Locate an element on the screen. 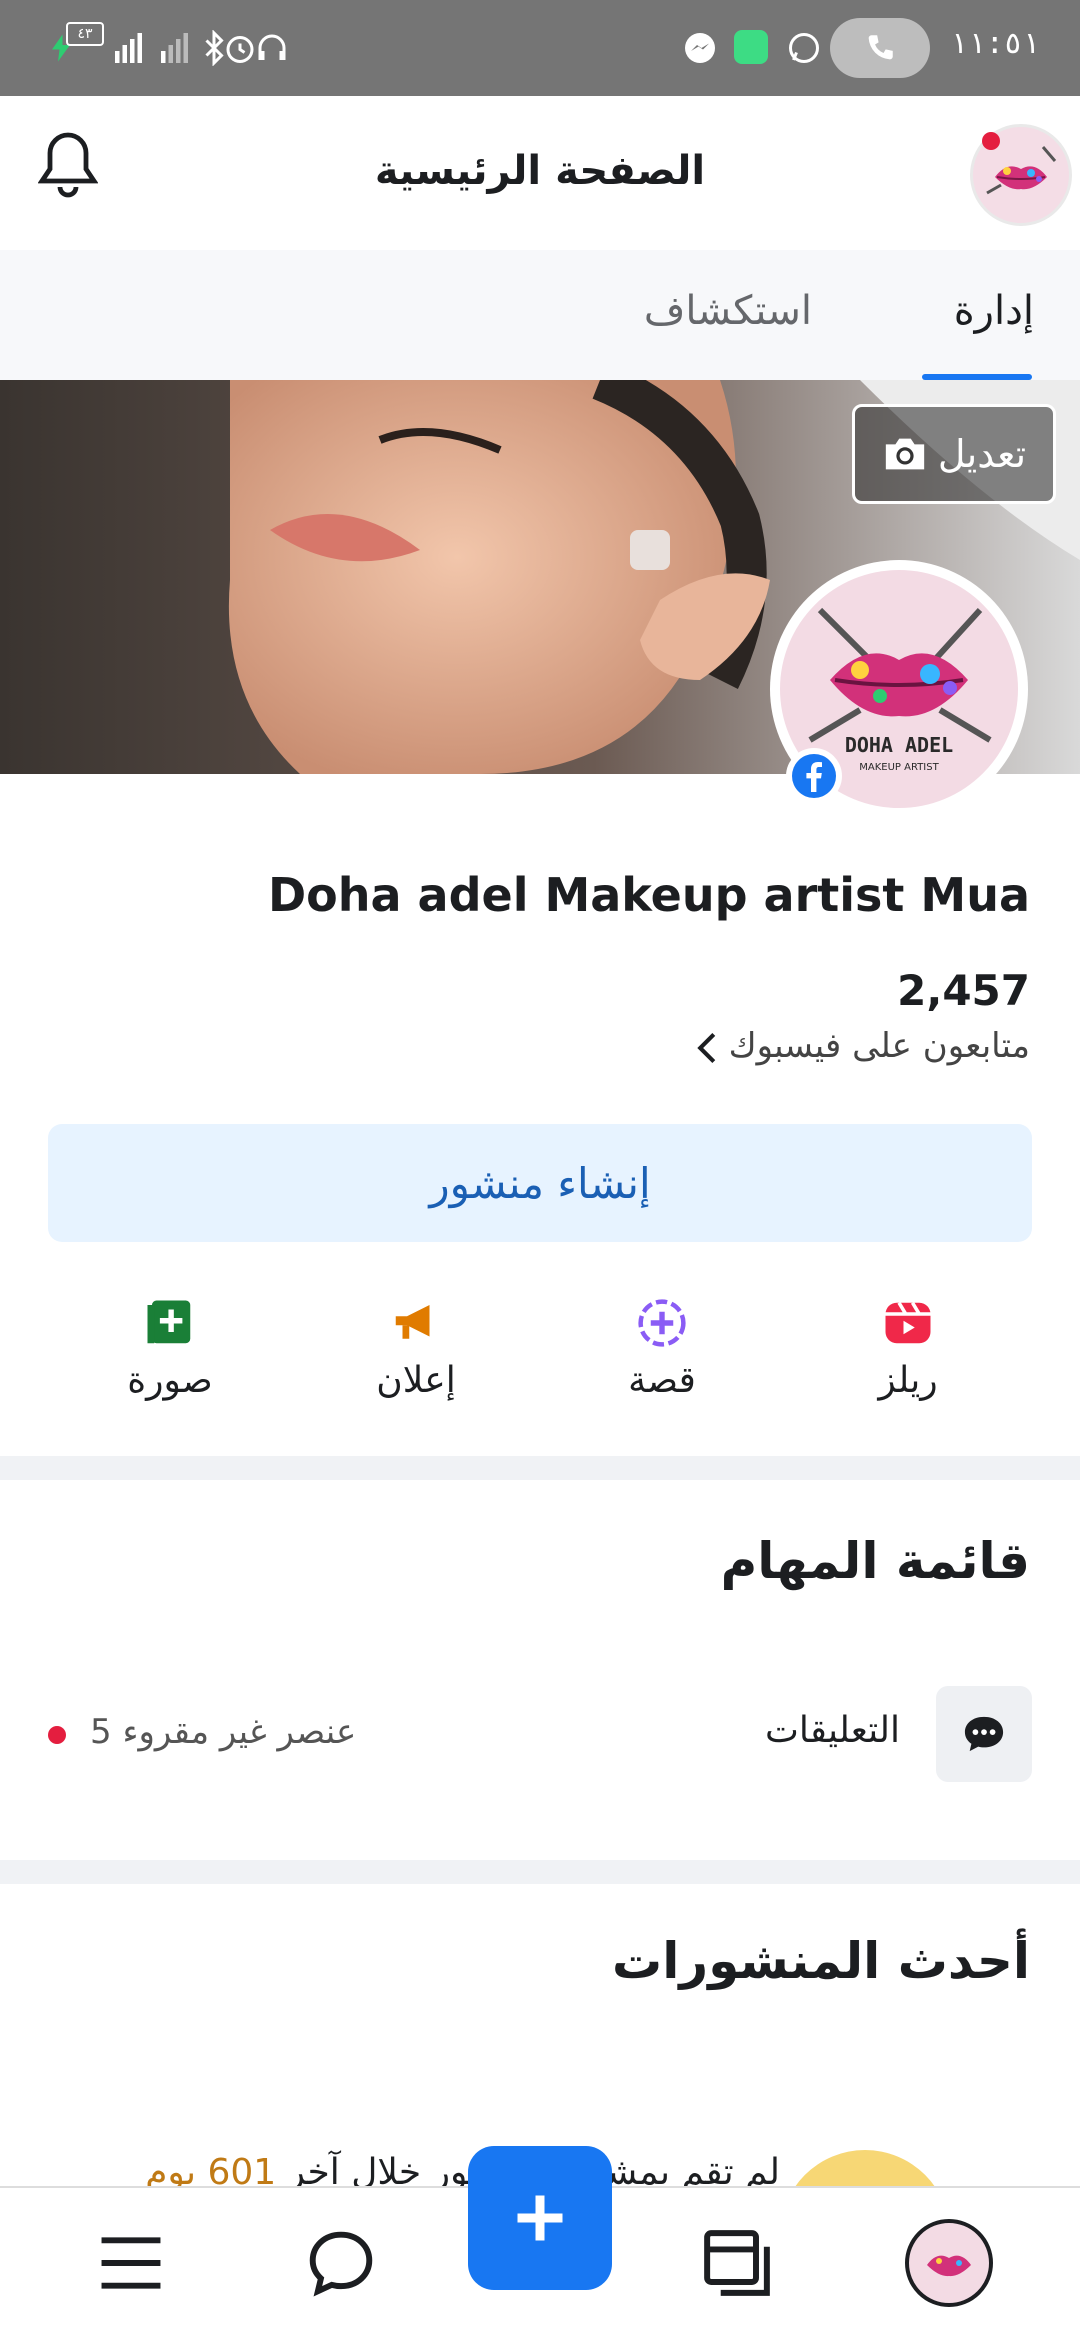  megaphone-icon is located at coordinates (412, 1322).